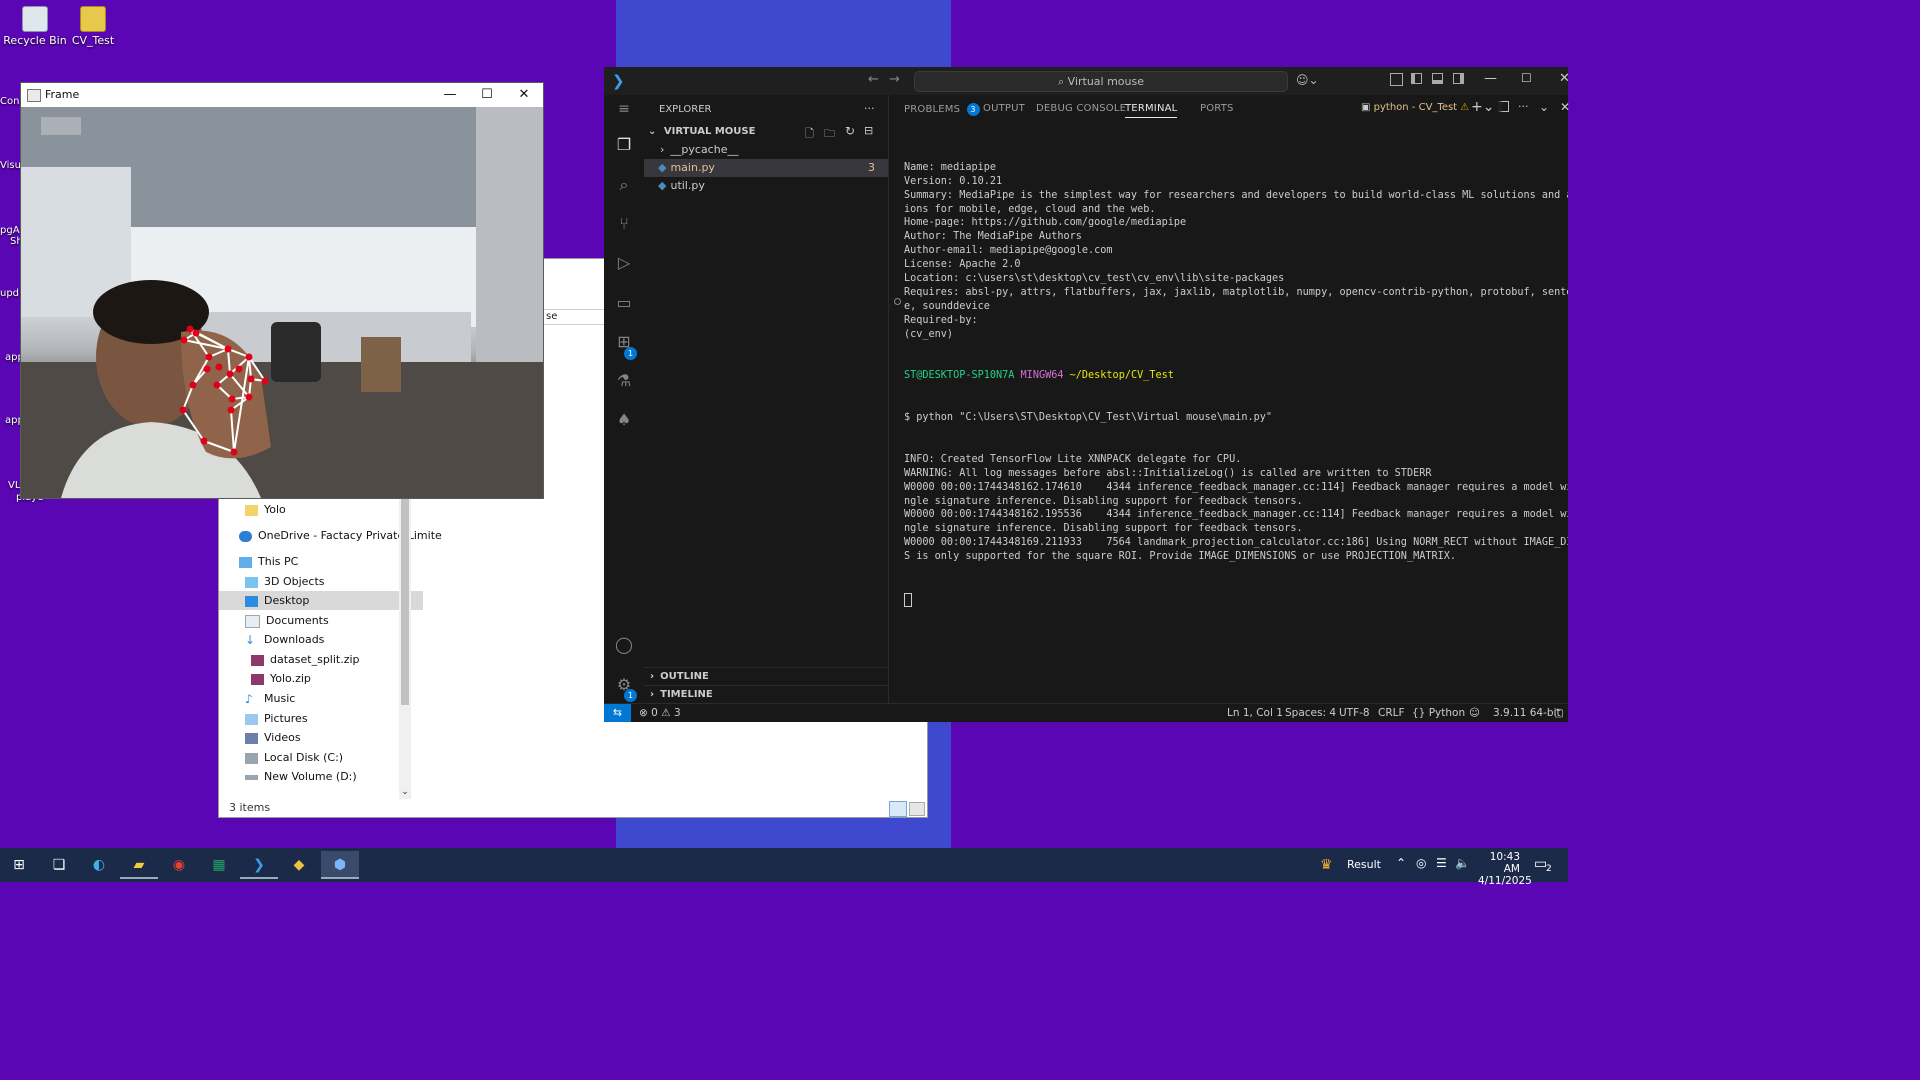 This screenshot has width=1920, height=1080. I want to click on desktop-icon-label: VL, so click(14, 485).